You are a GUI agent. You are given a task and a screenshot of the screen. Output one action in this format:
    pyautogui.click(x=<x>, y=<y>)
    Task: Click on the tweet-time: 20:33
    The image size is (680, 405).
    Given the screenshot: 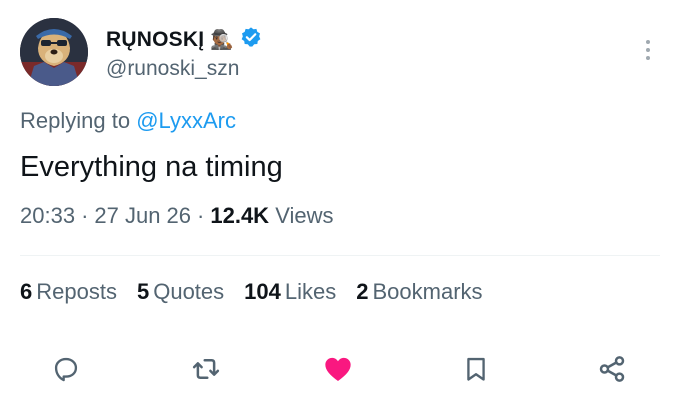 What is the action you would take?
    pyautogui.click(x=47, y=216)
    